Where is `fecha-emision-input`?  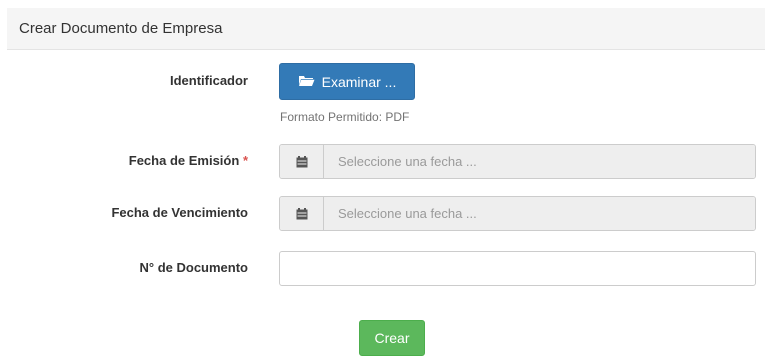
fecha-emision-input is located at coordinates (539, 161).